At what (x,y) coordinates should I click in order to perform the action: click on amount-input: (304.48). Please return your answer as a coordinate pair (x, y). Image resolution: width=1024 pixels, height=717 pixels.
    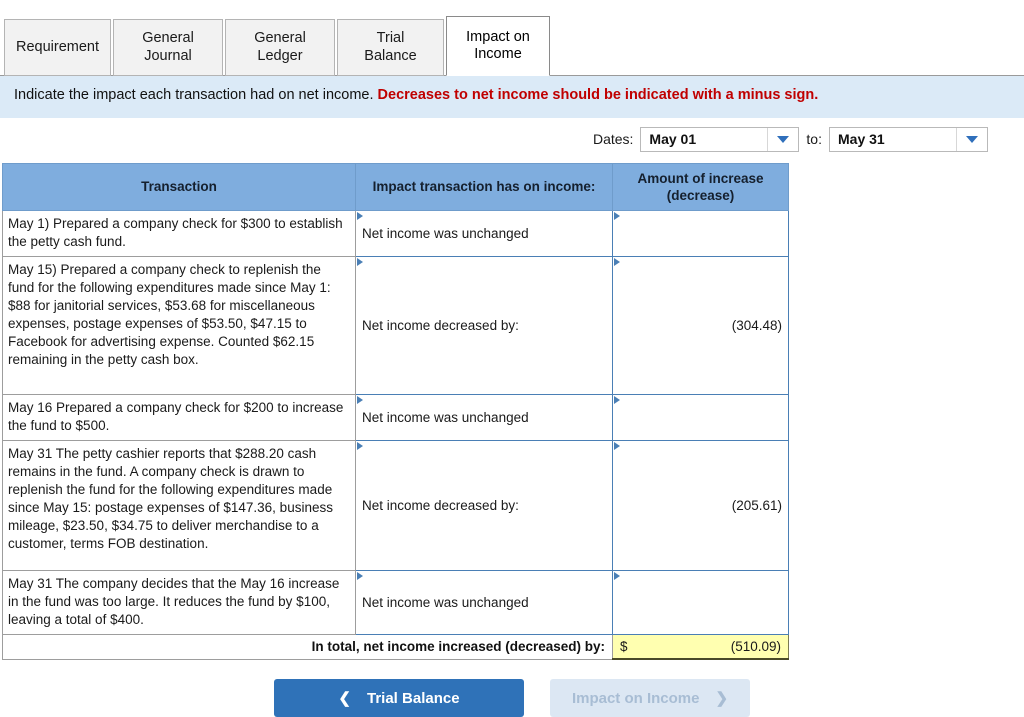
    Looking at the image, I should click on (700, 326).